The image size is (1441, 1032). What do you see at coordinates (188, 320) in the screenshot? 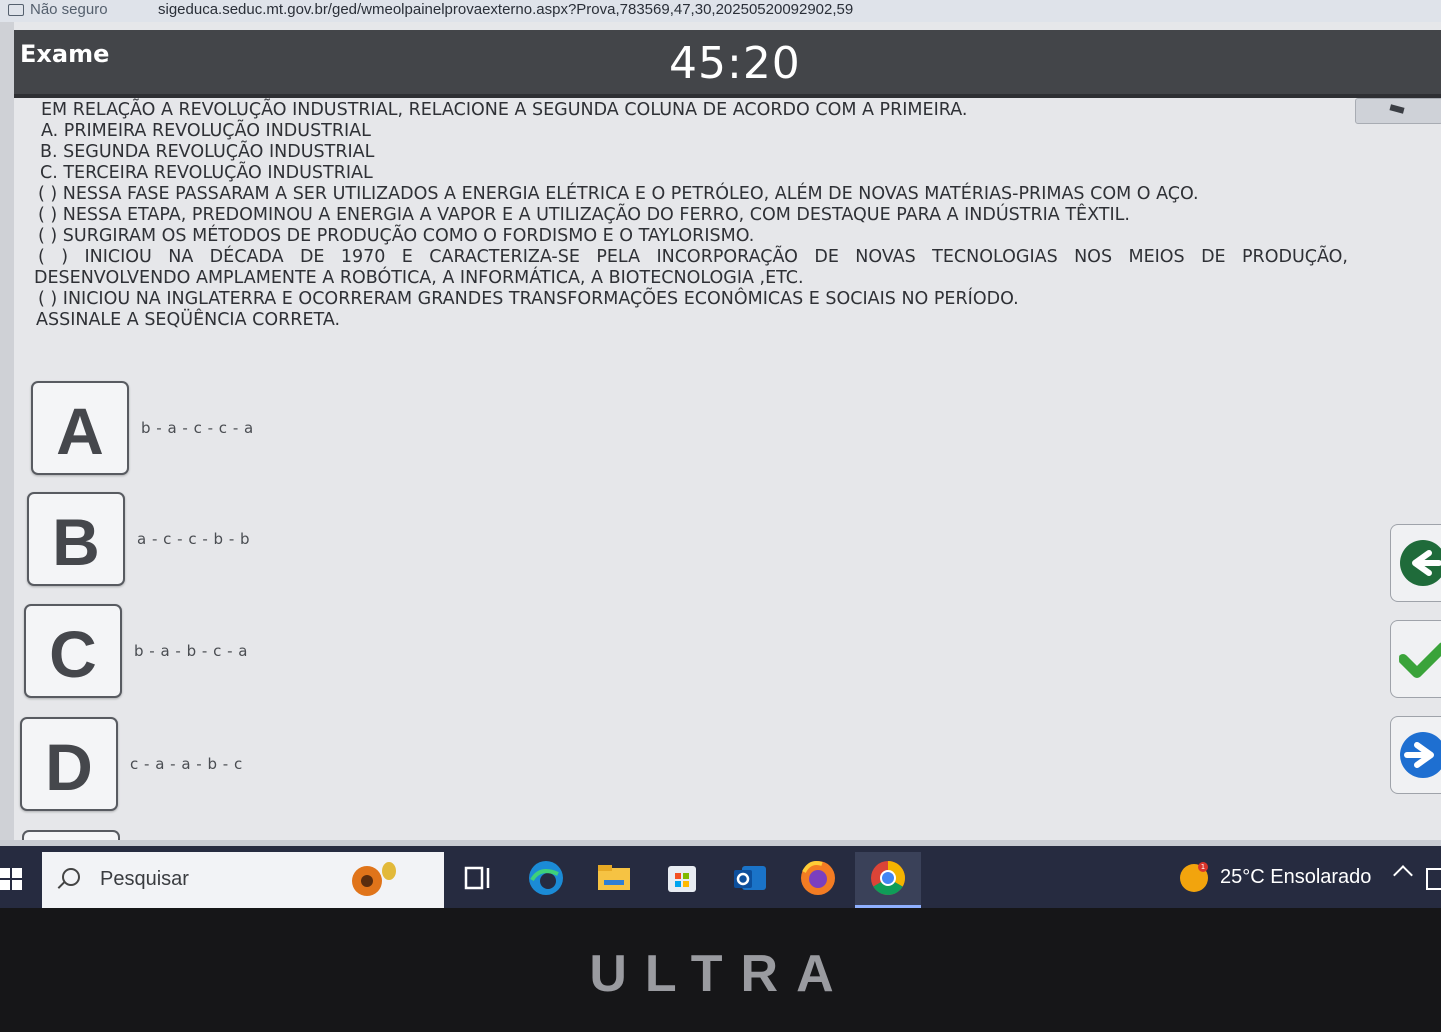
I see `instruction: ASSINALE A SEQÜÊNCIA CORRETA.` at bounding box center [188, 320].